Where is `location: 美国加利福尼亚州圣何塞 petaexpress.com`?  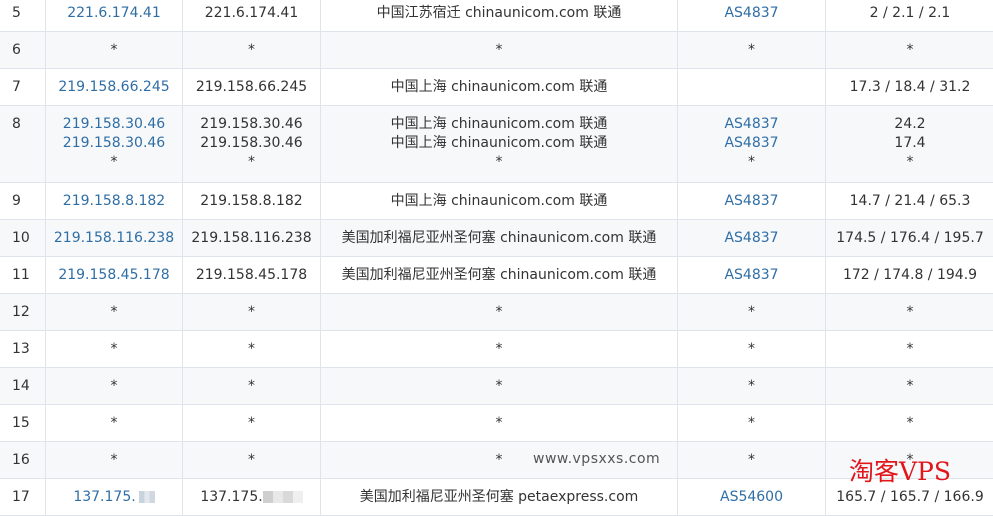 location: 美国加利福尼亚州圣何塞 petaexpress.com is located at coordinates (499, 497).